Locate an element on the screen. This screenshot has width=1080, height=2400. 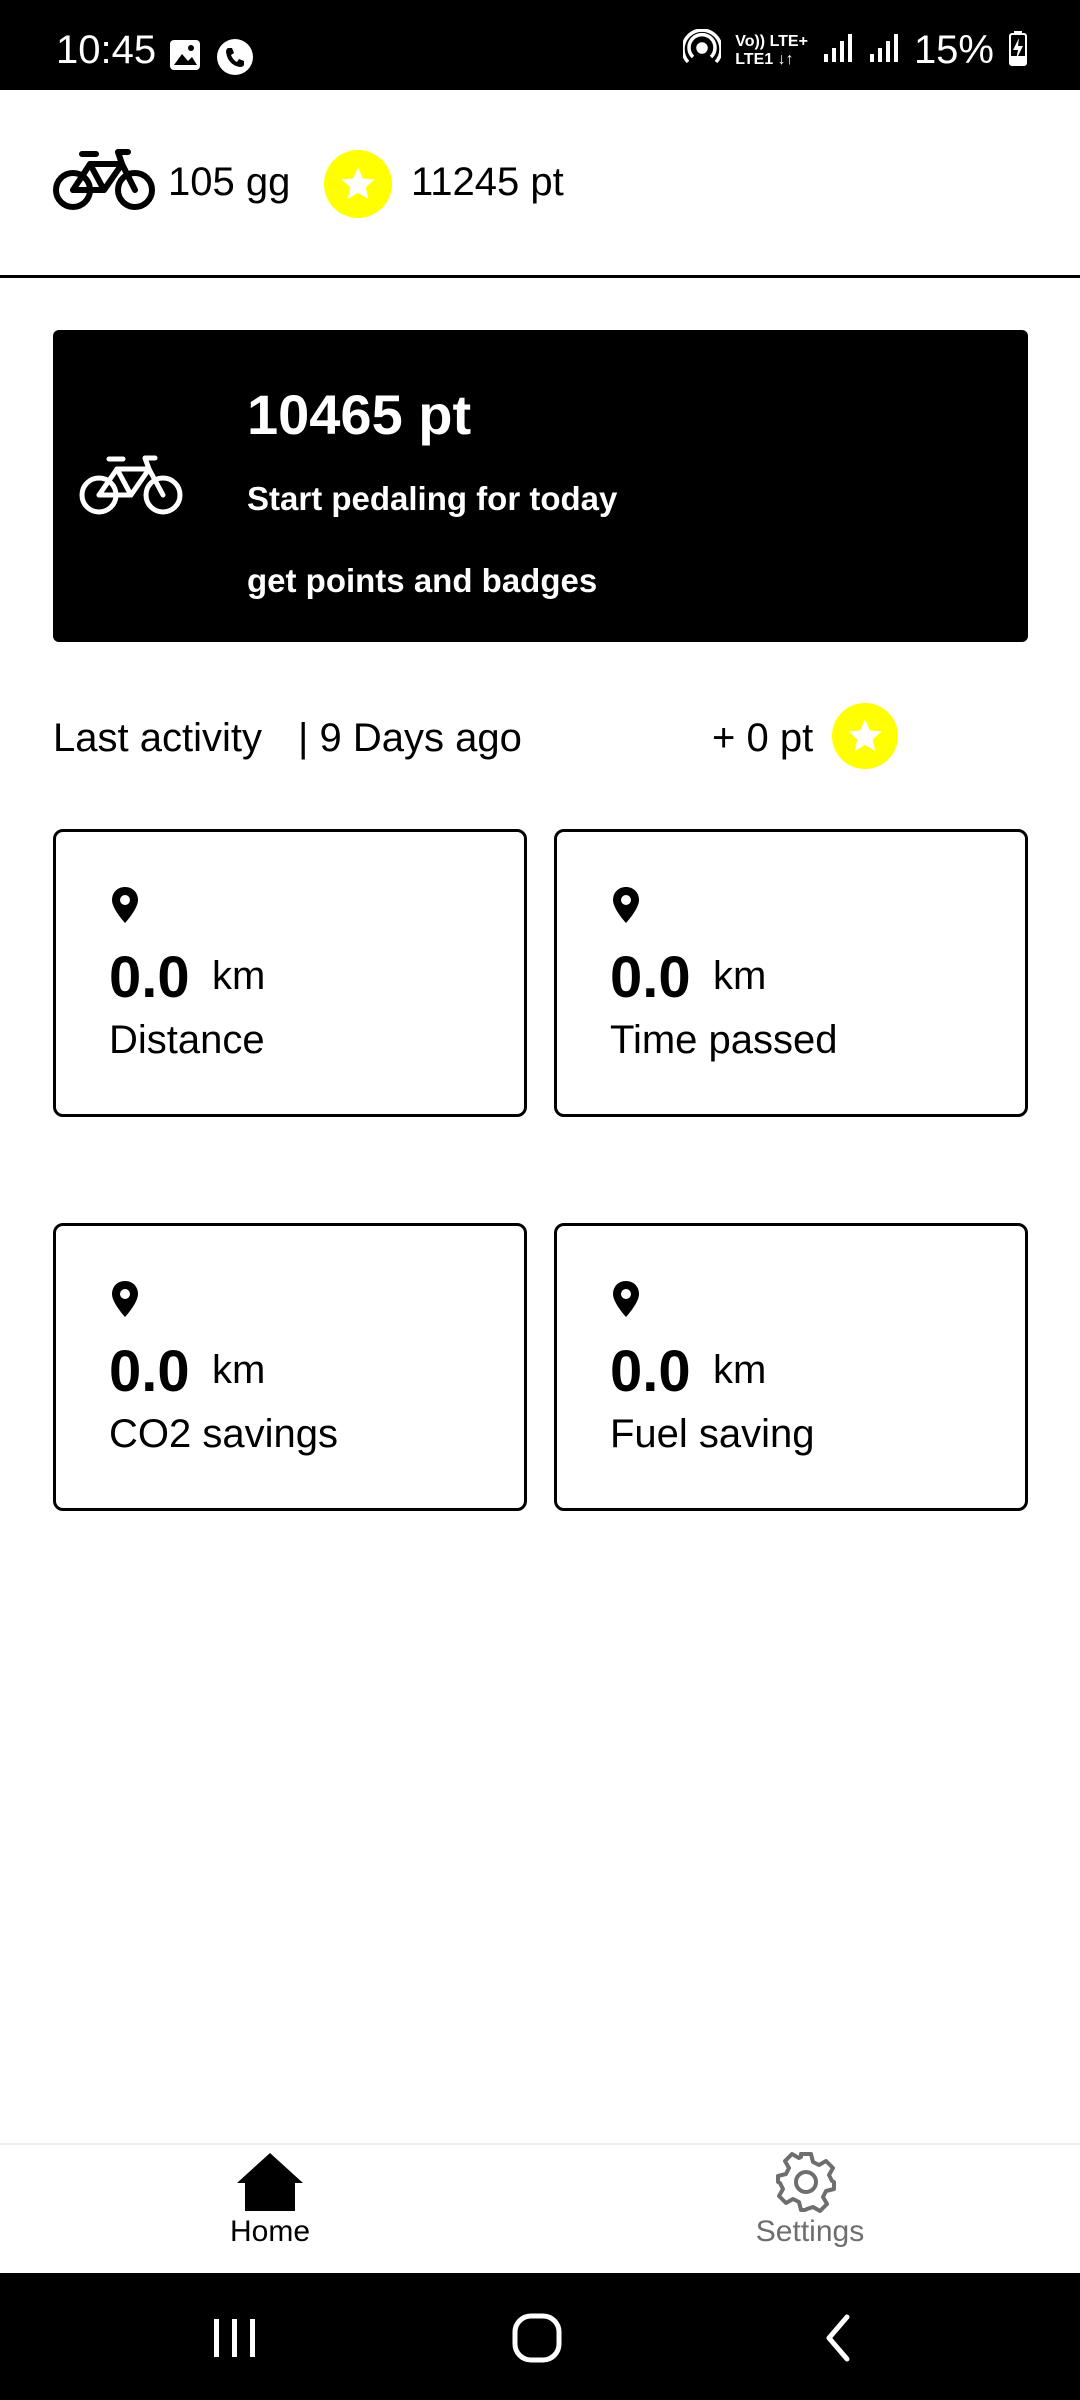
nav-item-settings: Settings is located at coordinates (810, 2210).